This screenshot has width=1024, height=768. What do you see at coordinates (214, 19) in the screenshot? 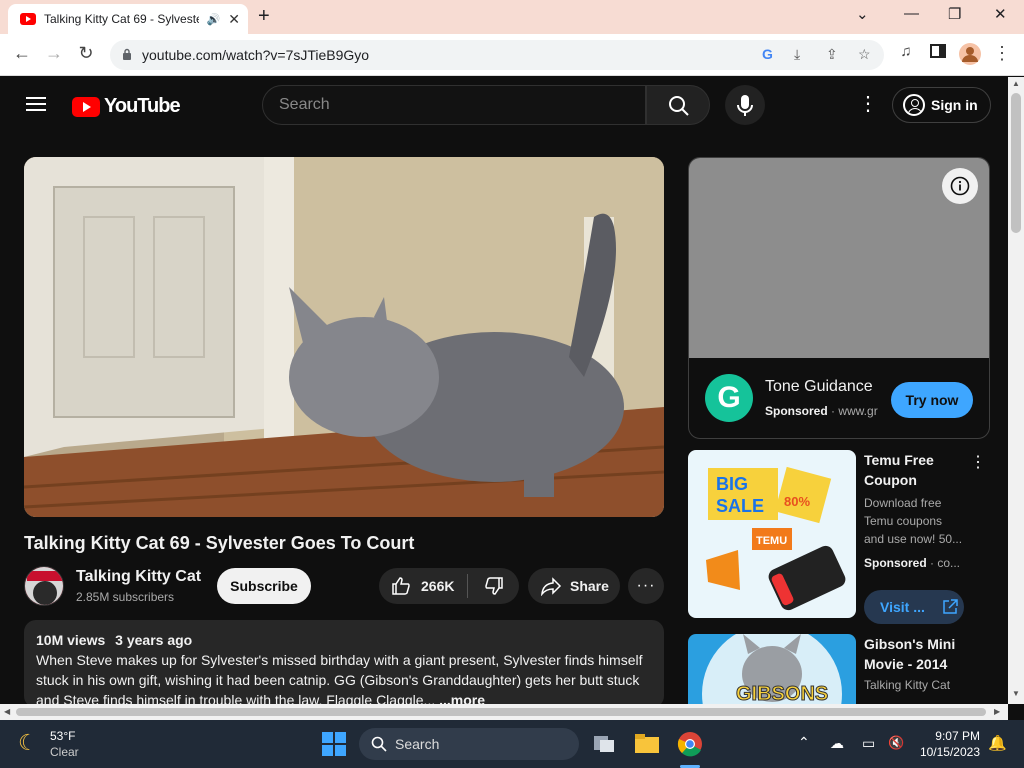
I see `speaker-icon: 🔊` at bounding box center [214, 19].